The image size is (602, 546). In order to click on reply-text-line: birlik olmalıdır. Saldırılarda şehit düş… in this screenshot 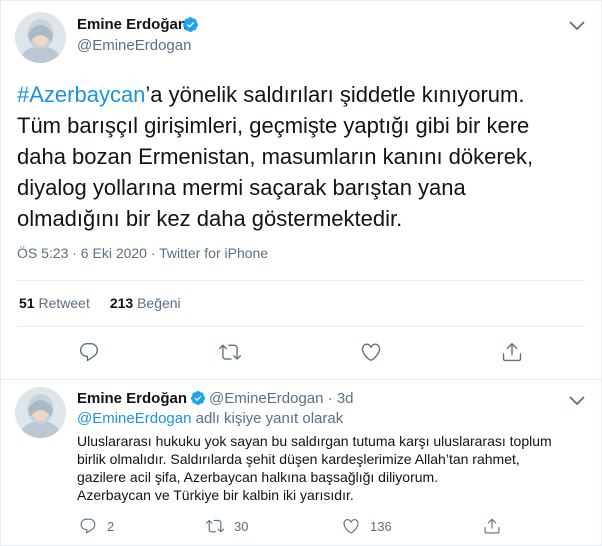, I will do `click(298, 459)`.